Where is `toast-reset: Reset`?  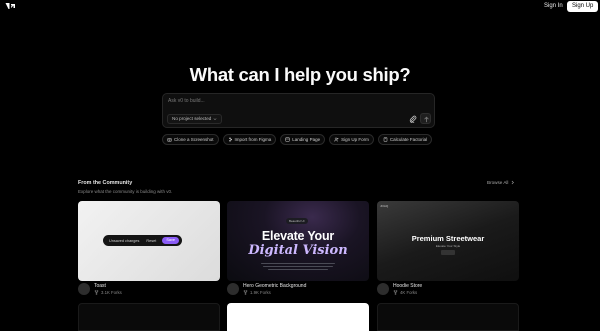 toast-reset: Reset is located at coordinates (151, 240).